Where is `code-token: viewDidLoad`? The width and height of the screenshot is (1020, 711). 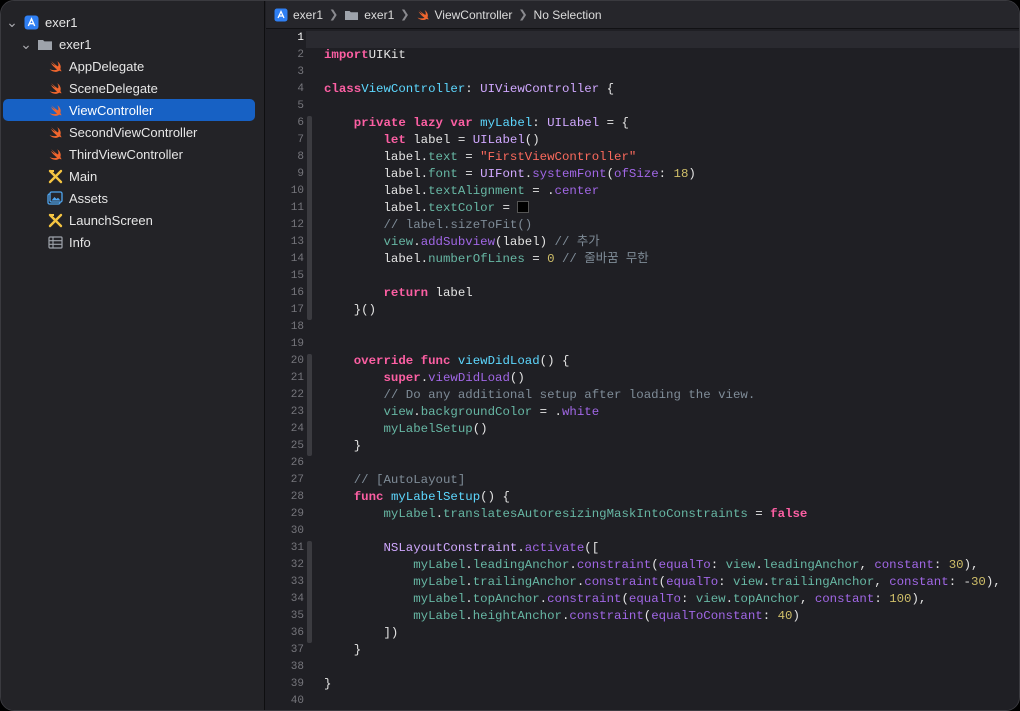 code-token: viewDidLoad is located at coordinates (469, 378).